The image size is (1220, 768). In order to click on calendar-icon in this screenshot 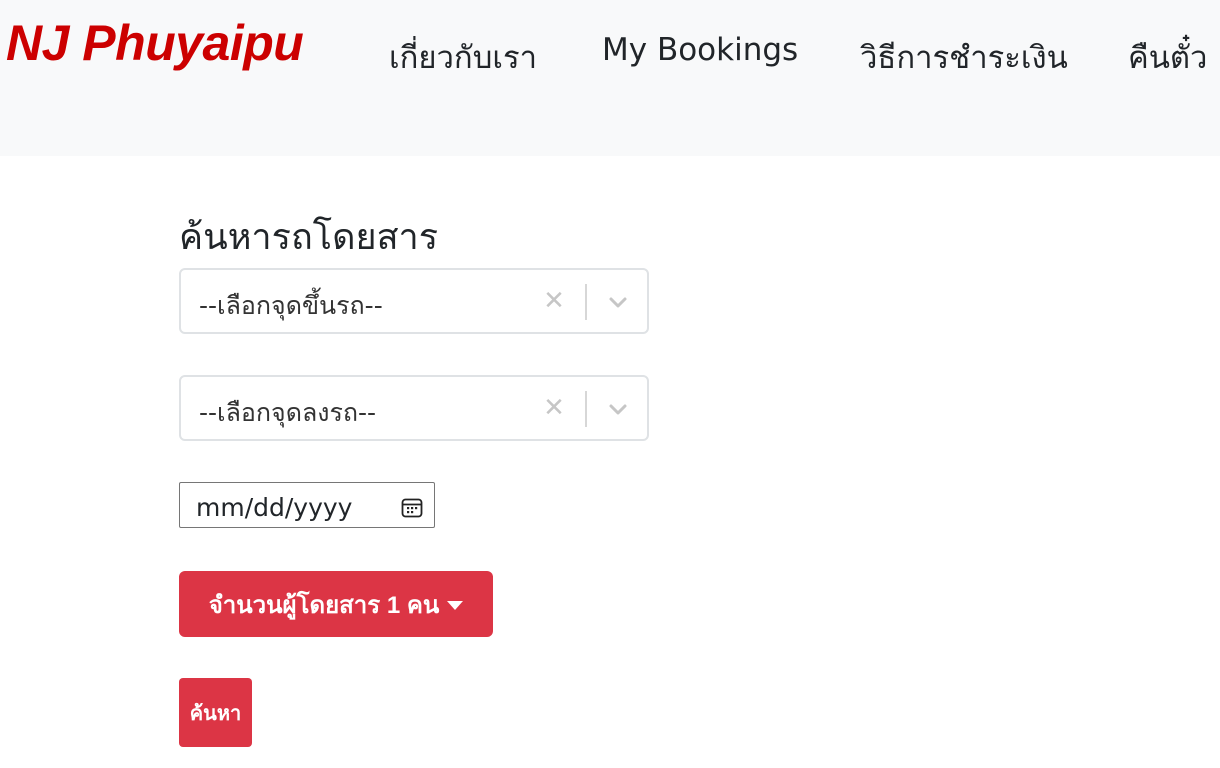, I will do `click(412, 508)`.